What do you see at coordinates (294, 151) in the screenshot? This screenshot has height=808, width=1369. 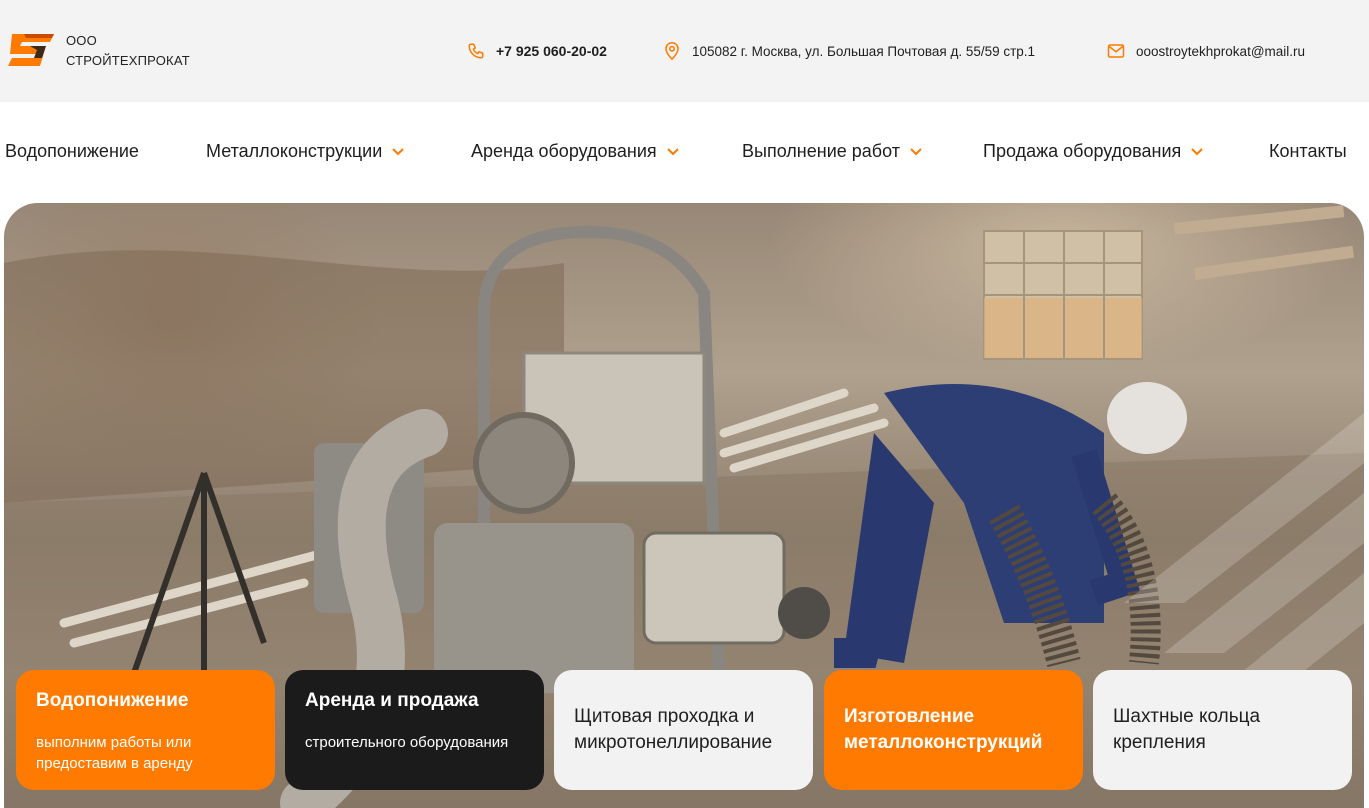 I see `nav-item-label: Металлоконструкции` at bounding box center [294, 151].